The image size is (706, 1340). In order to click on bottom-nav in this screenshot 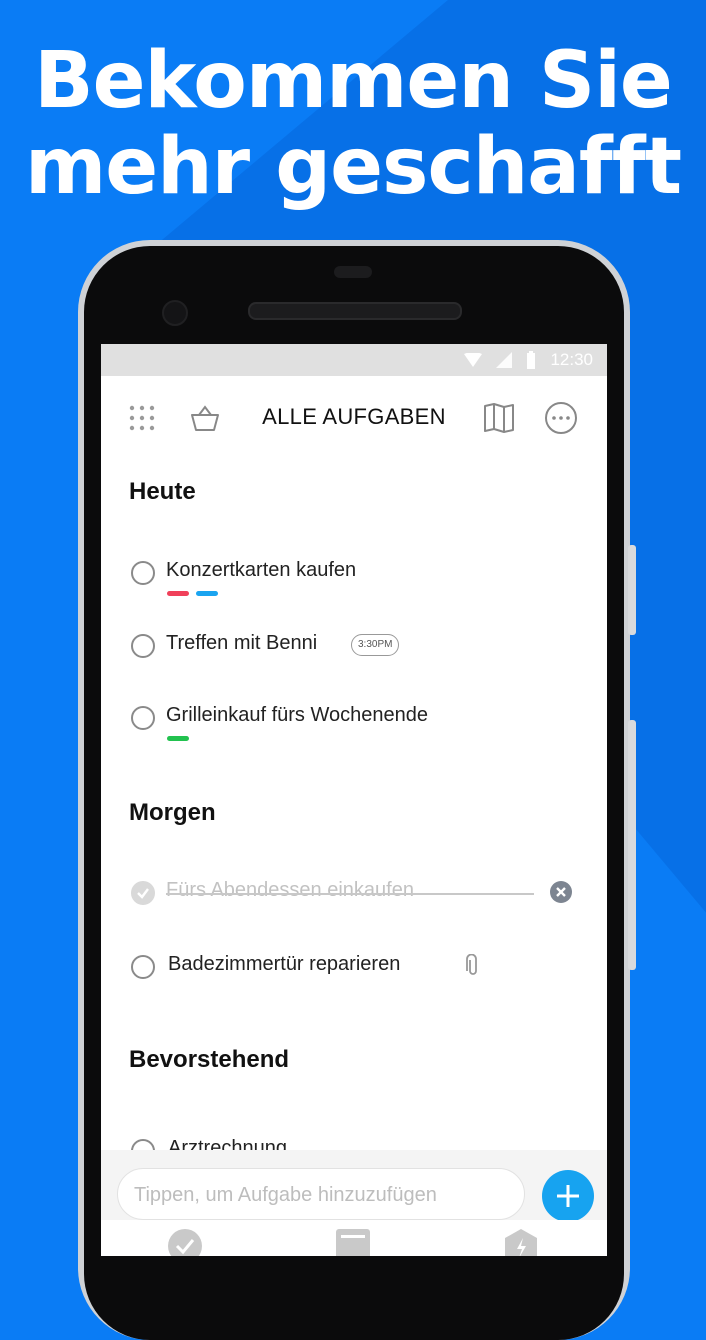, I will do `click(354, 1238)`.